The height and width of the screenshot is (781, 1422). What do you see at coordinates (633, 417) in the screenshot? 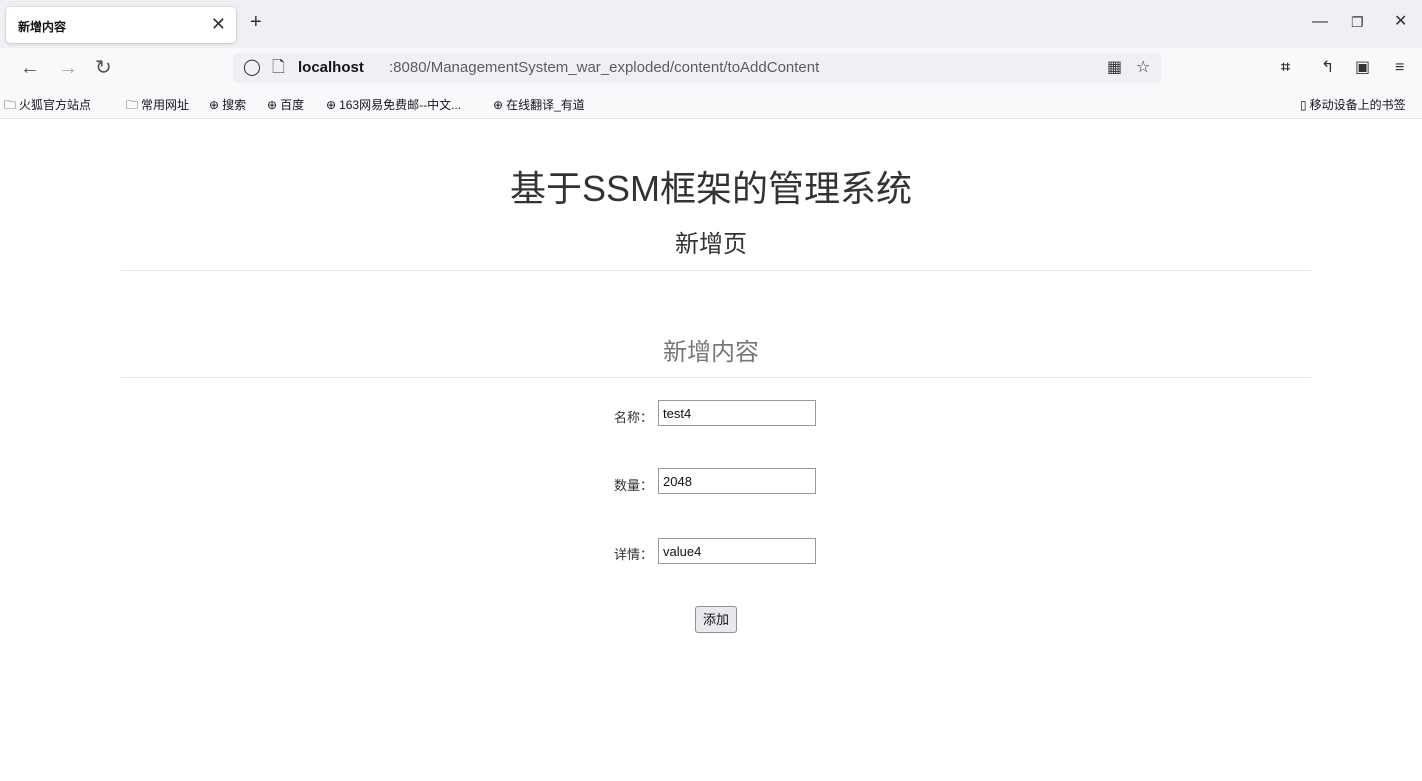
I see `name-label: 名称：` at bounding box center [633, 417].